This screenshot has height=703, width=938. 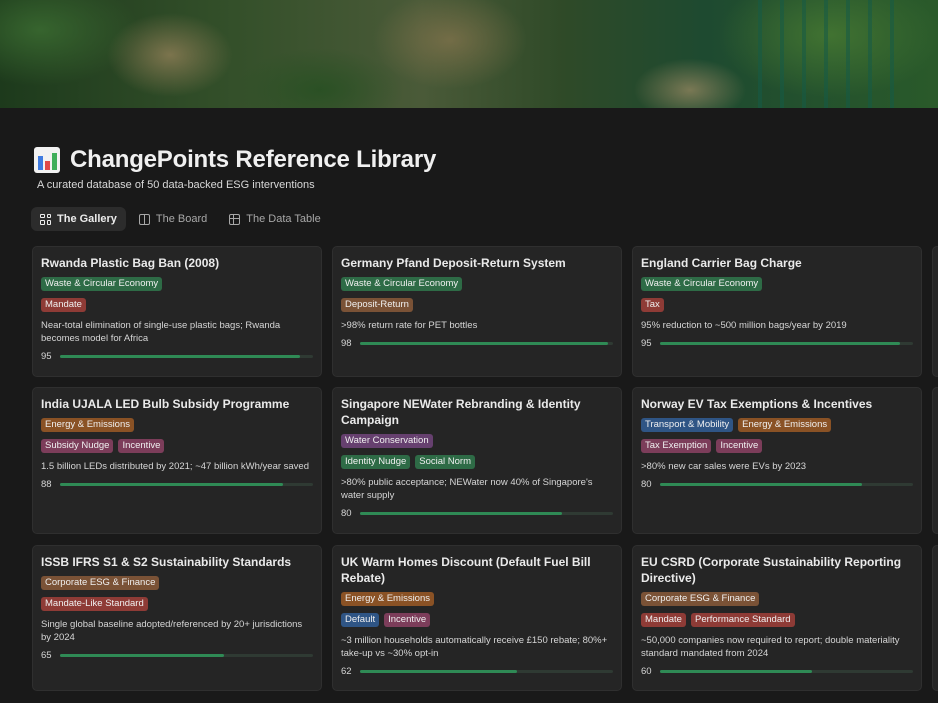 I want to click on tag: Waste & Circular Economy, so click(x=702, y=284).